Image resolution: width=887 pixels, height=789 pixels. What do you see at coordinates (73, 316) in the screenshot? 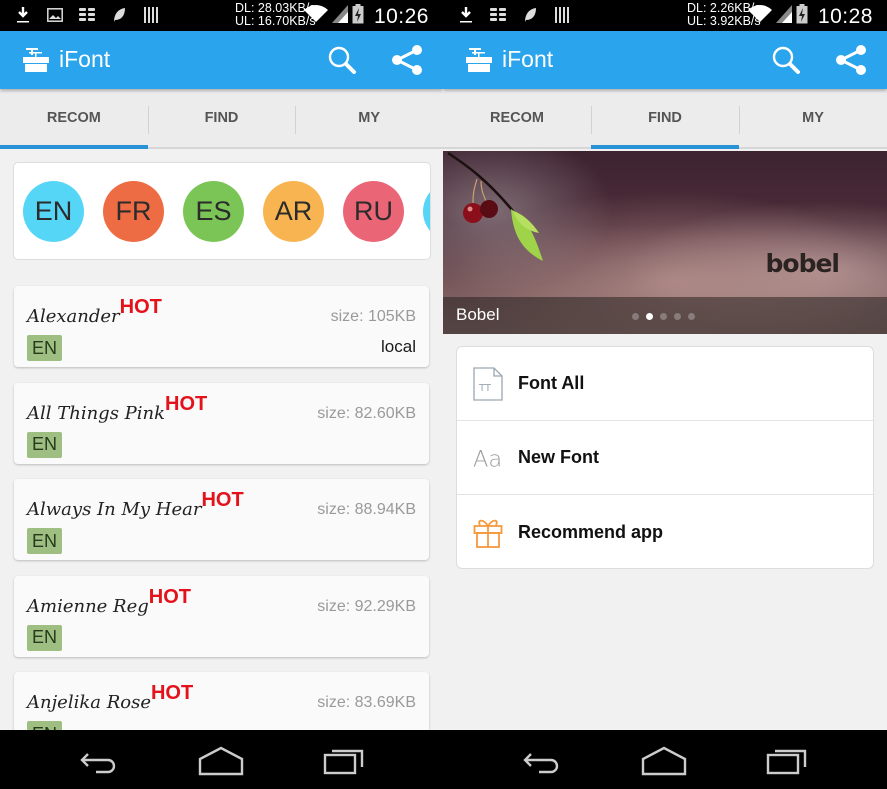
I see `font-name: Alexander` at bounding box center [73, 316].